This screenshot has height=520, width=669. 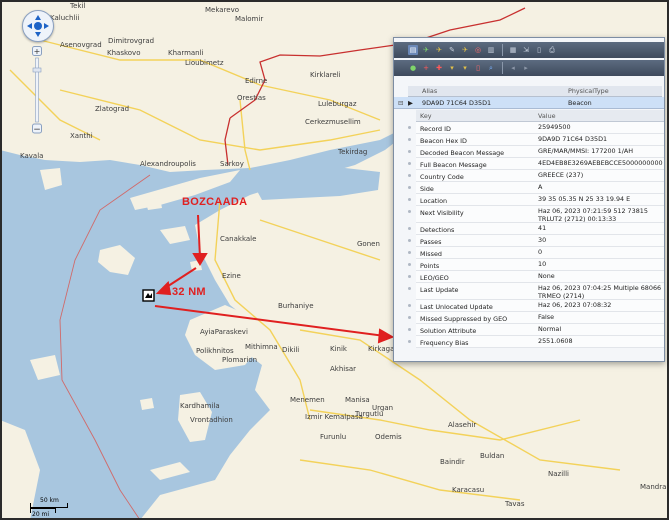 I want to click on detail-value: Haz 06, 2023 07:08:32, so click(x=575, y=305).